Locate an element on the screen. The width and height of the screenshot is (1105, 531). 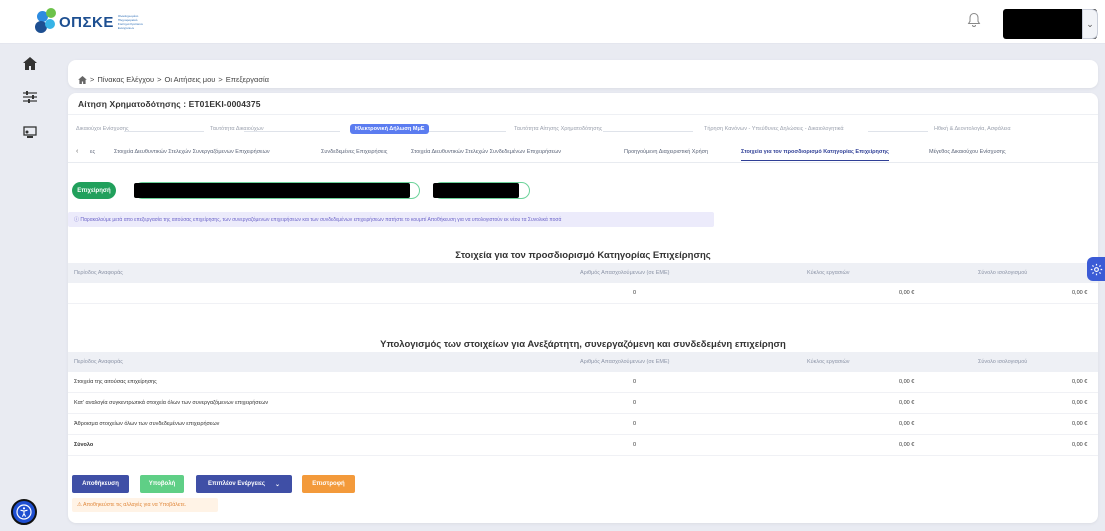
more-actions-label: Επιπλέον Ενέργειες is located at coordinates (236, 484).